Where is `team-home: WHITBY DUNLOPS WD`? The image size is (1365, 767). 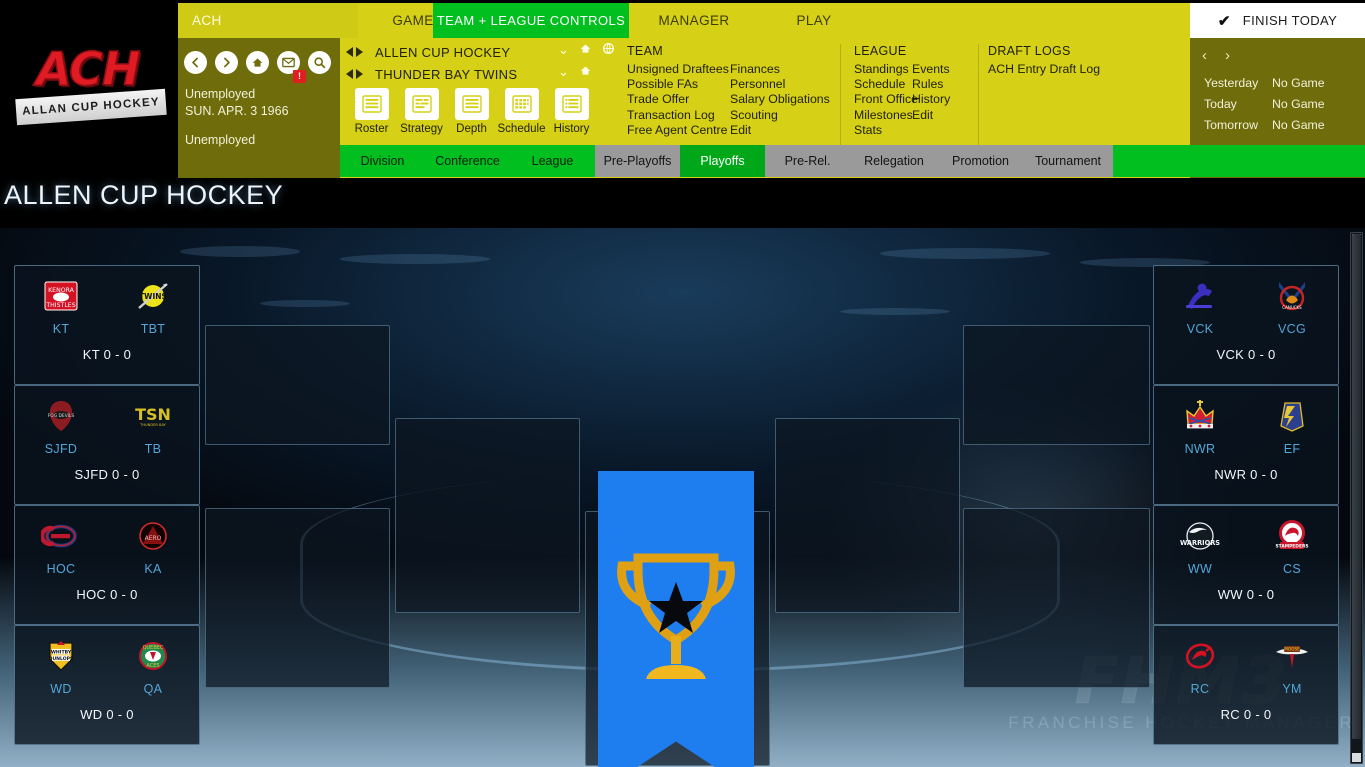 team-home: WHITBY DUNLOPS WD is located at coordinates (61, 666).